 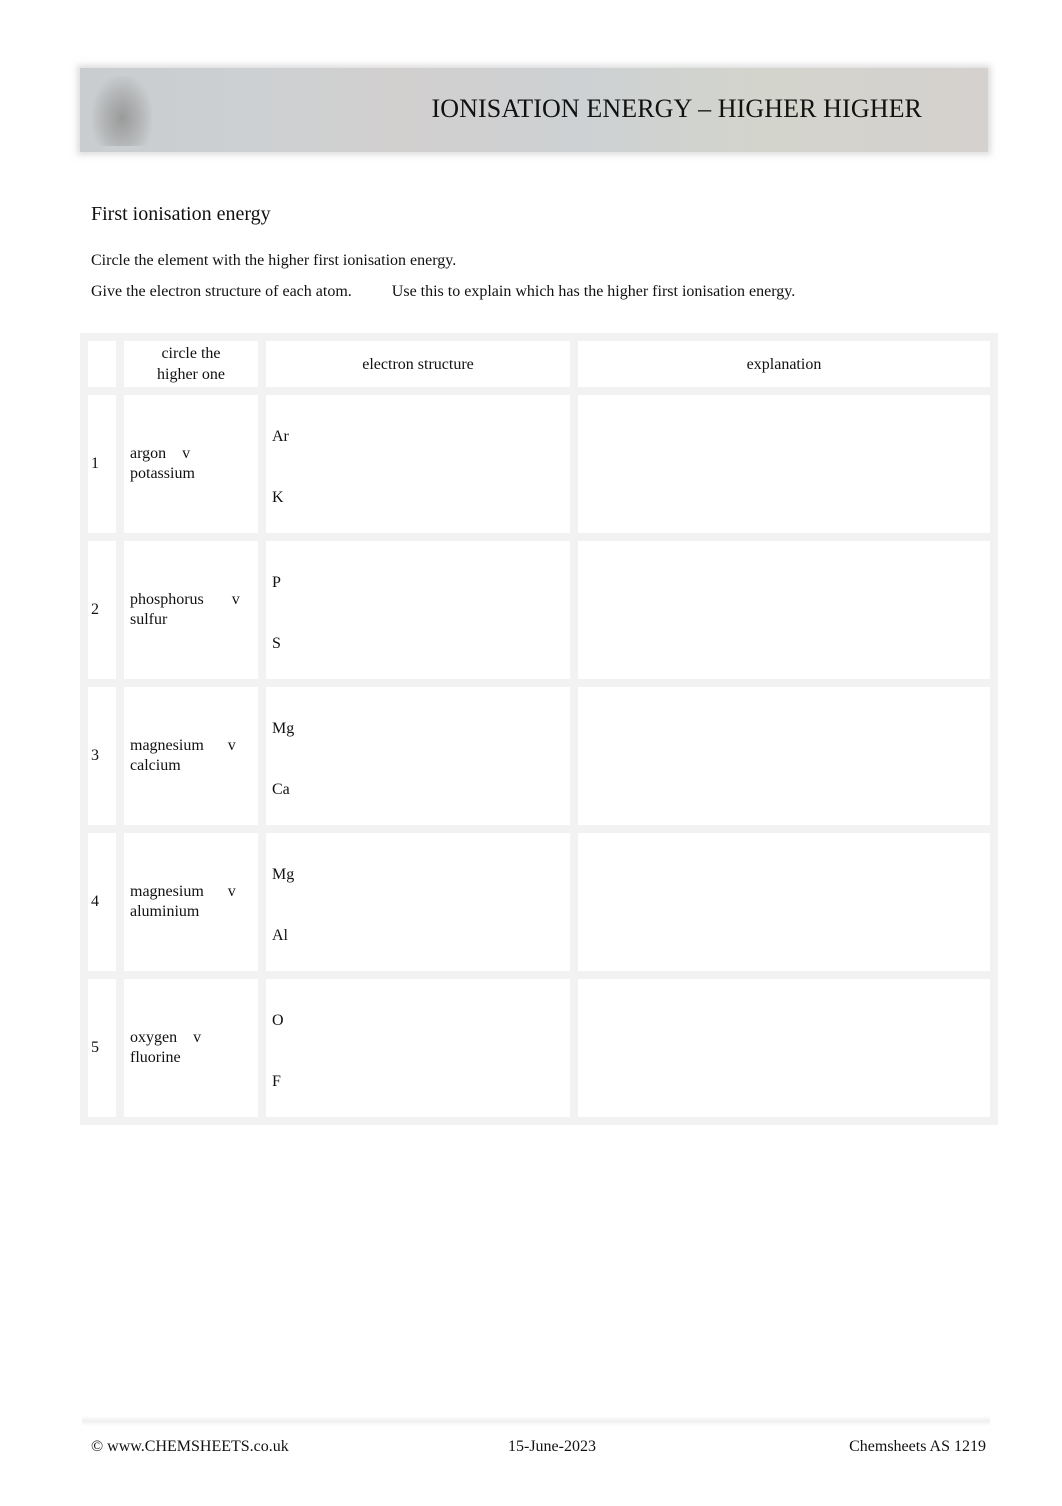 I want to click on electron-structure-cell: OF, so click(x=418, y=1048).